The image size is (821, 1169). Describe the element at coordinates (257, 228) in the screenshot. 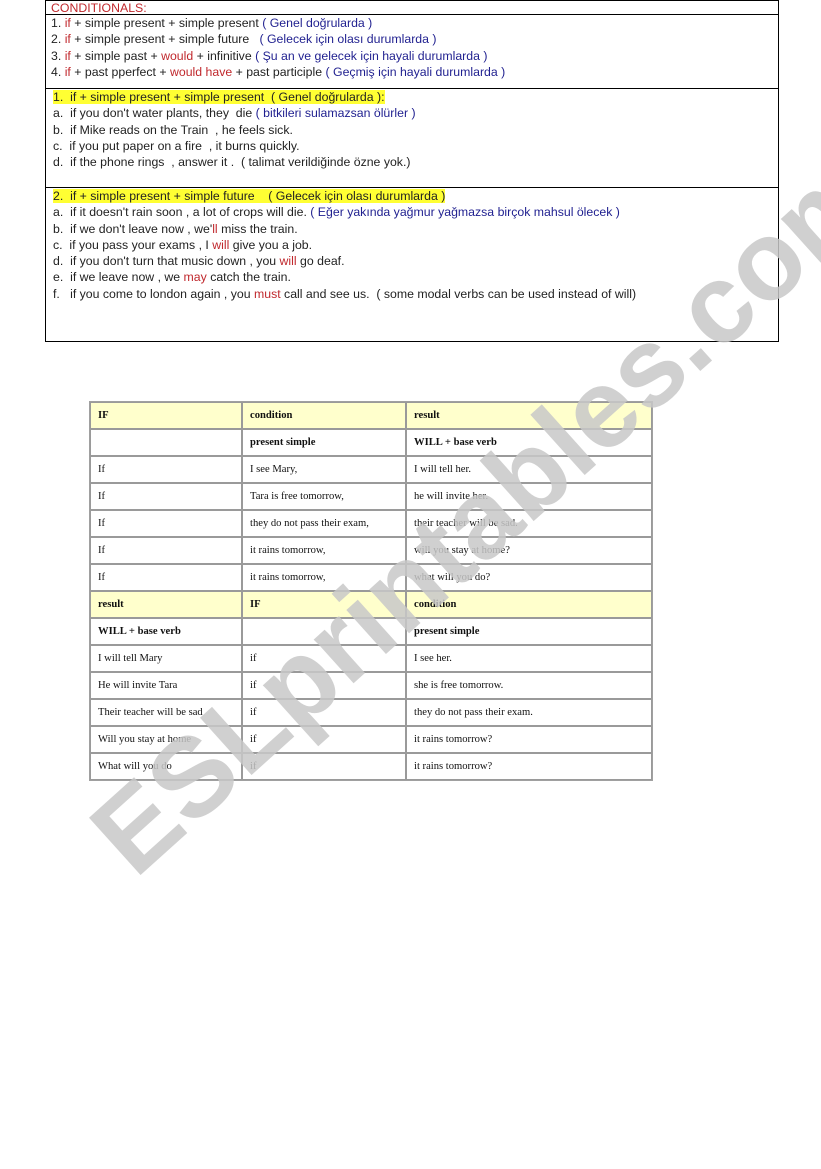

I see `example-text: miss the train.` at that location.